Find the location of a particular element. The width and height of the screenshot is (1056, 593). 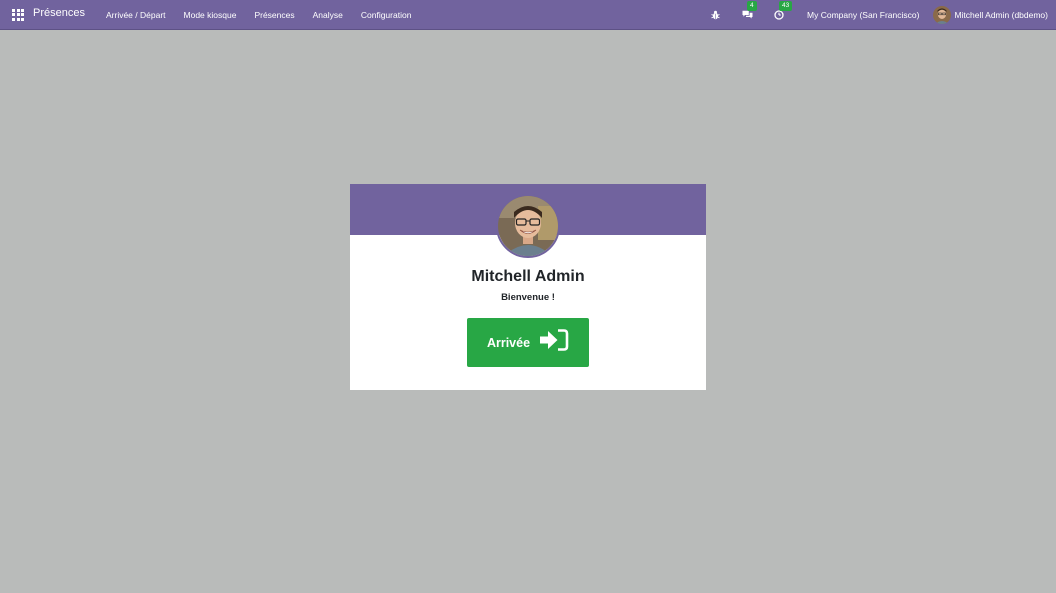

check-in-button: Arrivée is located at coordinates (528, 342).